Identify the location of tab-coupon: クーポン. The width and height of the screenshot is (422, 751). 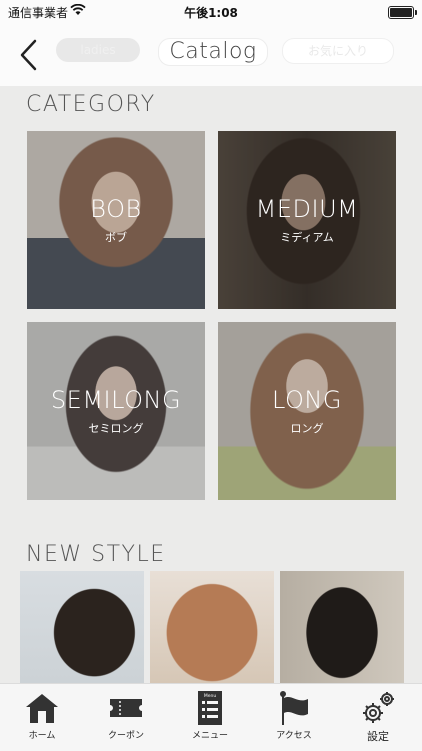
(126, 717).